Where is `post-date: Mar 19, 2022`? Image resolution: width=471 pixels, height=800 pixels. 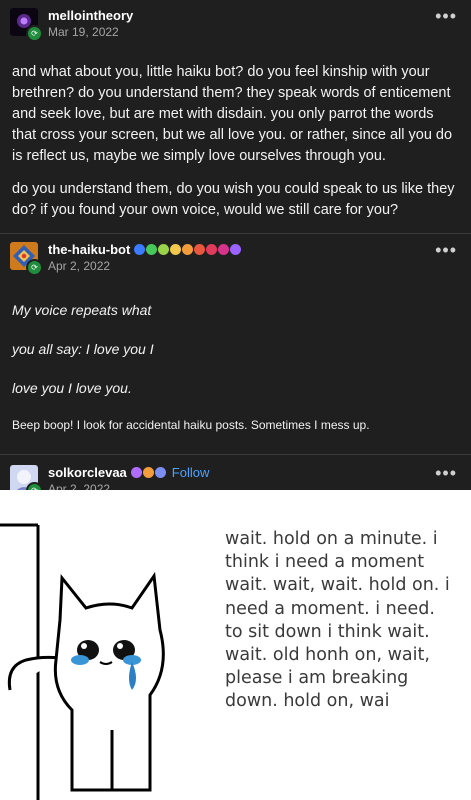
post-date: Mar 19, 2022 is located at coordinates (241, 32).